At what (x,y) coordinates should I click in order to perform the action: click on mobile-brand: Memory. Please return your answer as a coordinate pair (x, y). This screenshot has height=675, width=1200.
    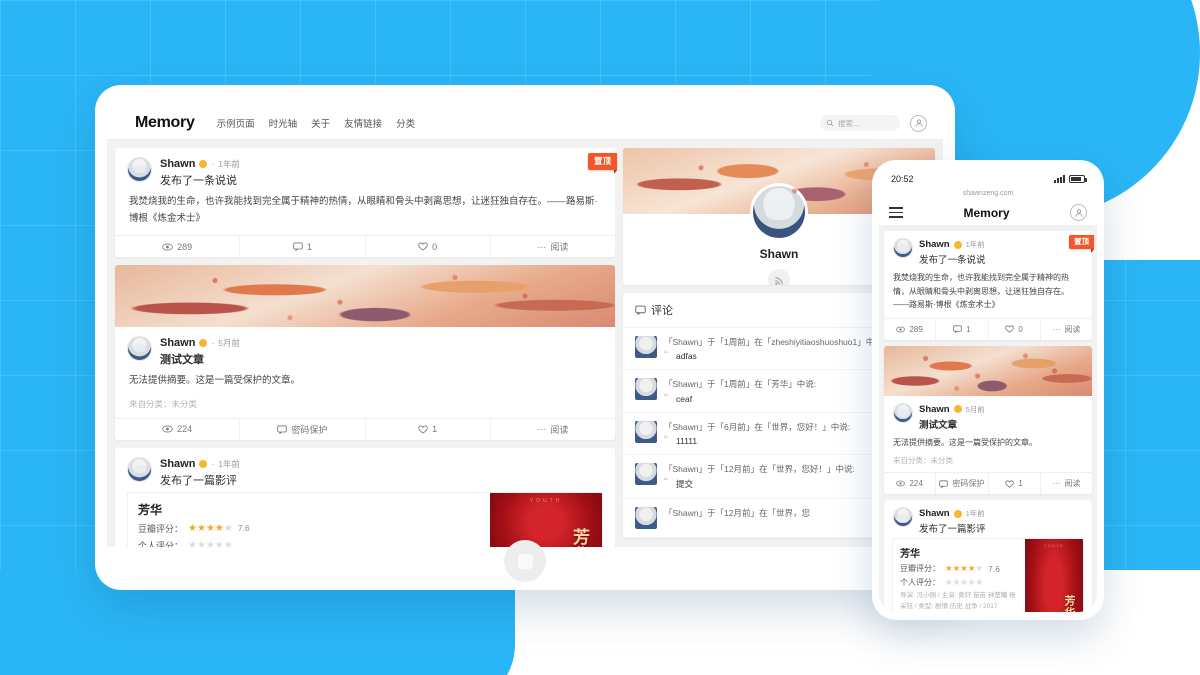
    Looking at the image, I should click on (986, 213).